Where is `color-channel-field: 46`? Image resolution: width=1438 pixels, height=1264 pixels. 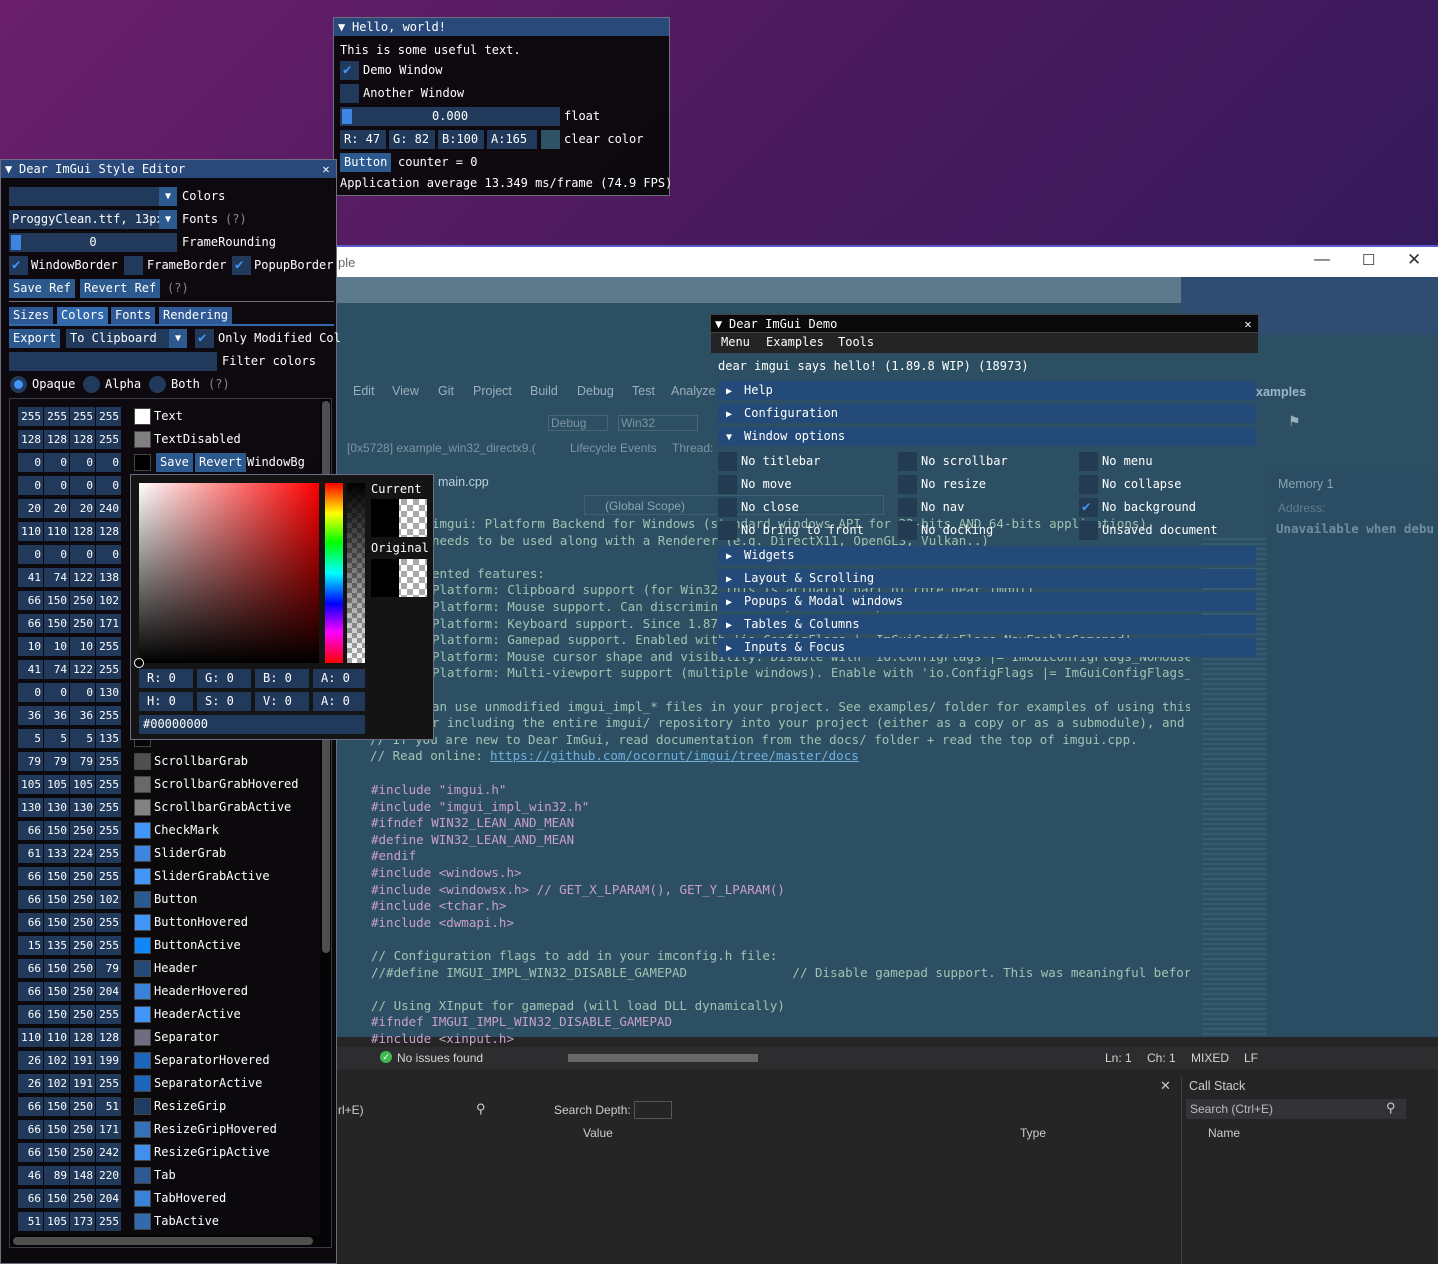 color-channel-field: 46 is located at coordinates (30, 1175).